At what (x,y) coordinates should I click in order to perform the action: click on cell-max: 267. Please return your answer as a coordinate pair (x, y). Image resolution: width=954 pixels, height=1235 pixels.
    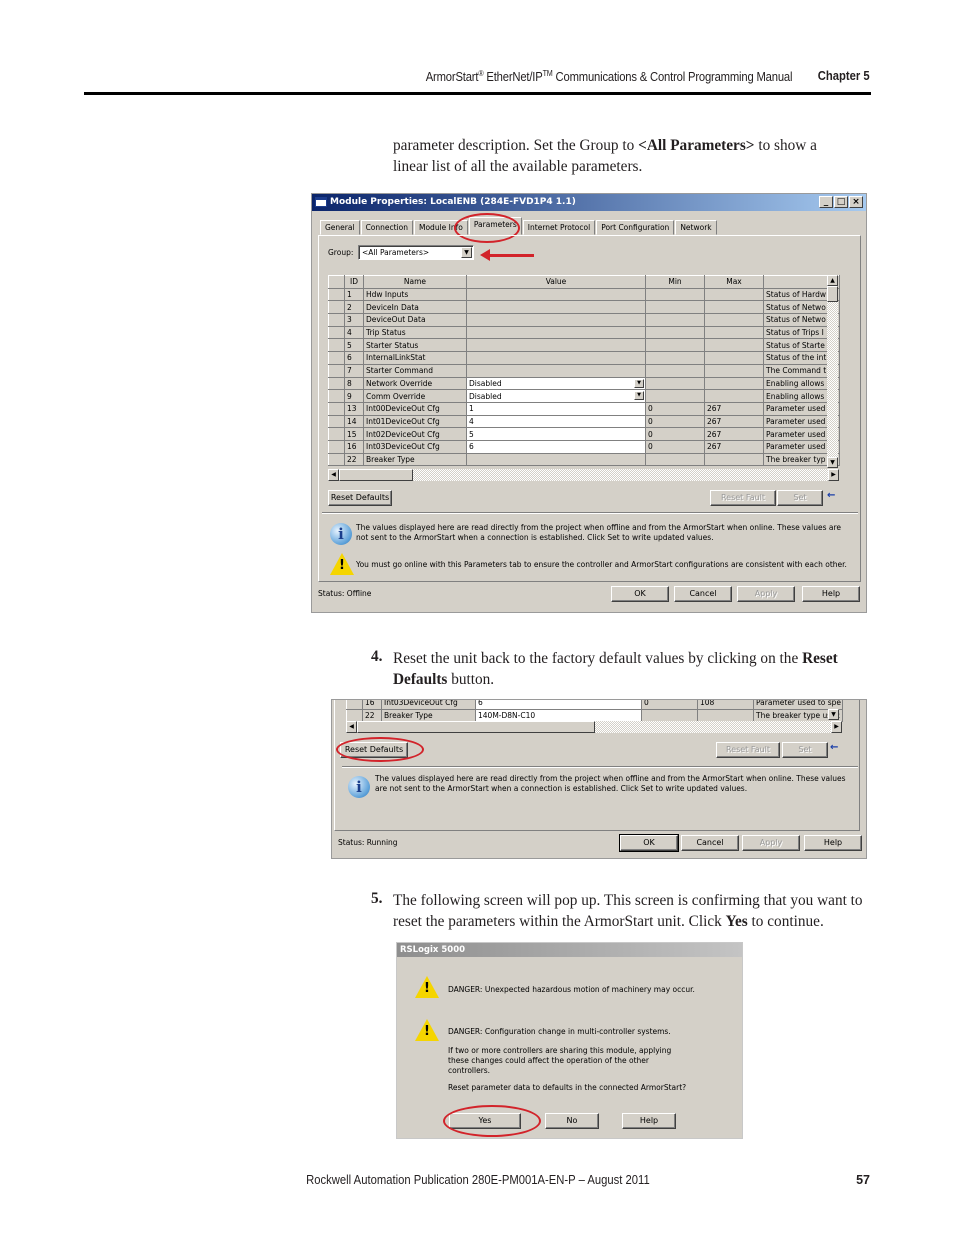
    Looking at the image, I should click on (734, 434).